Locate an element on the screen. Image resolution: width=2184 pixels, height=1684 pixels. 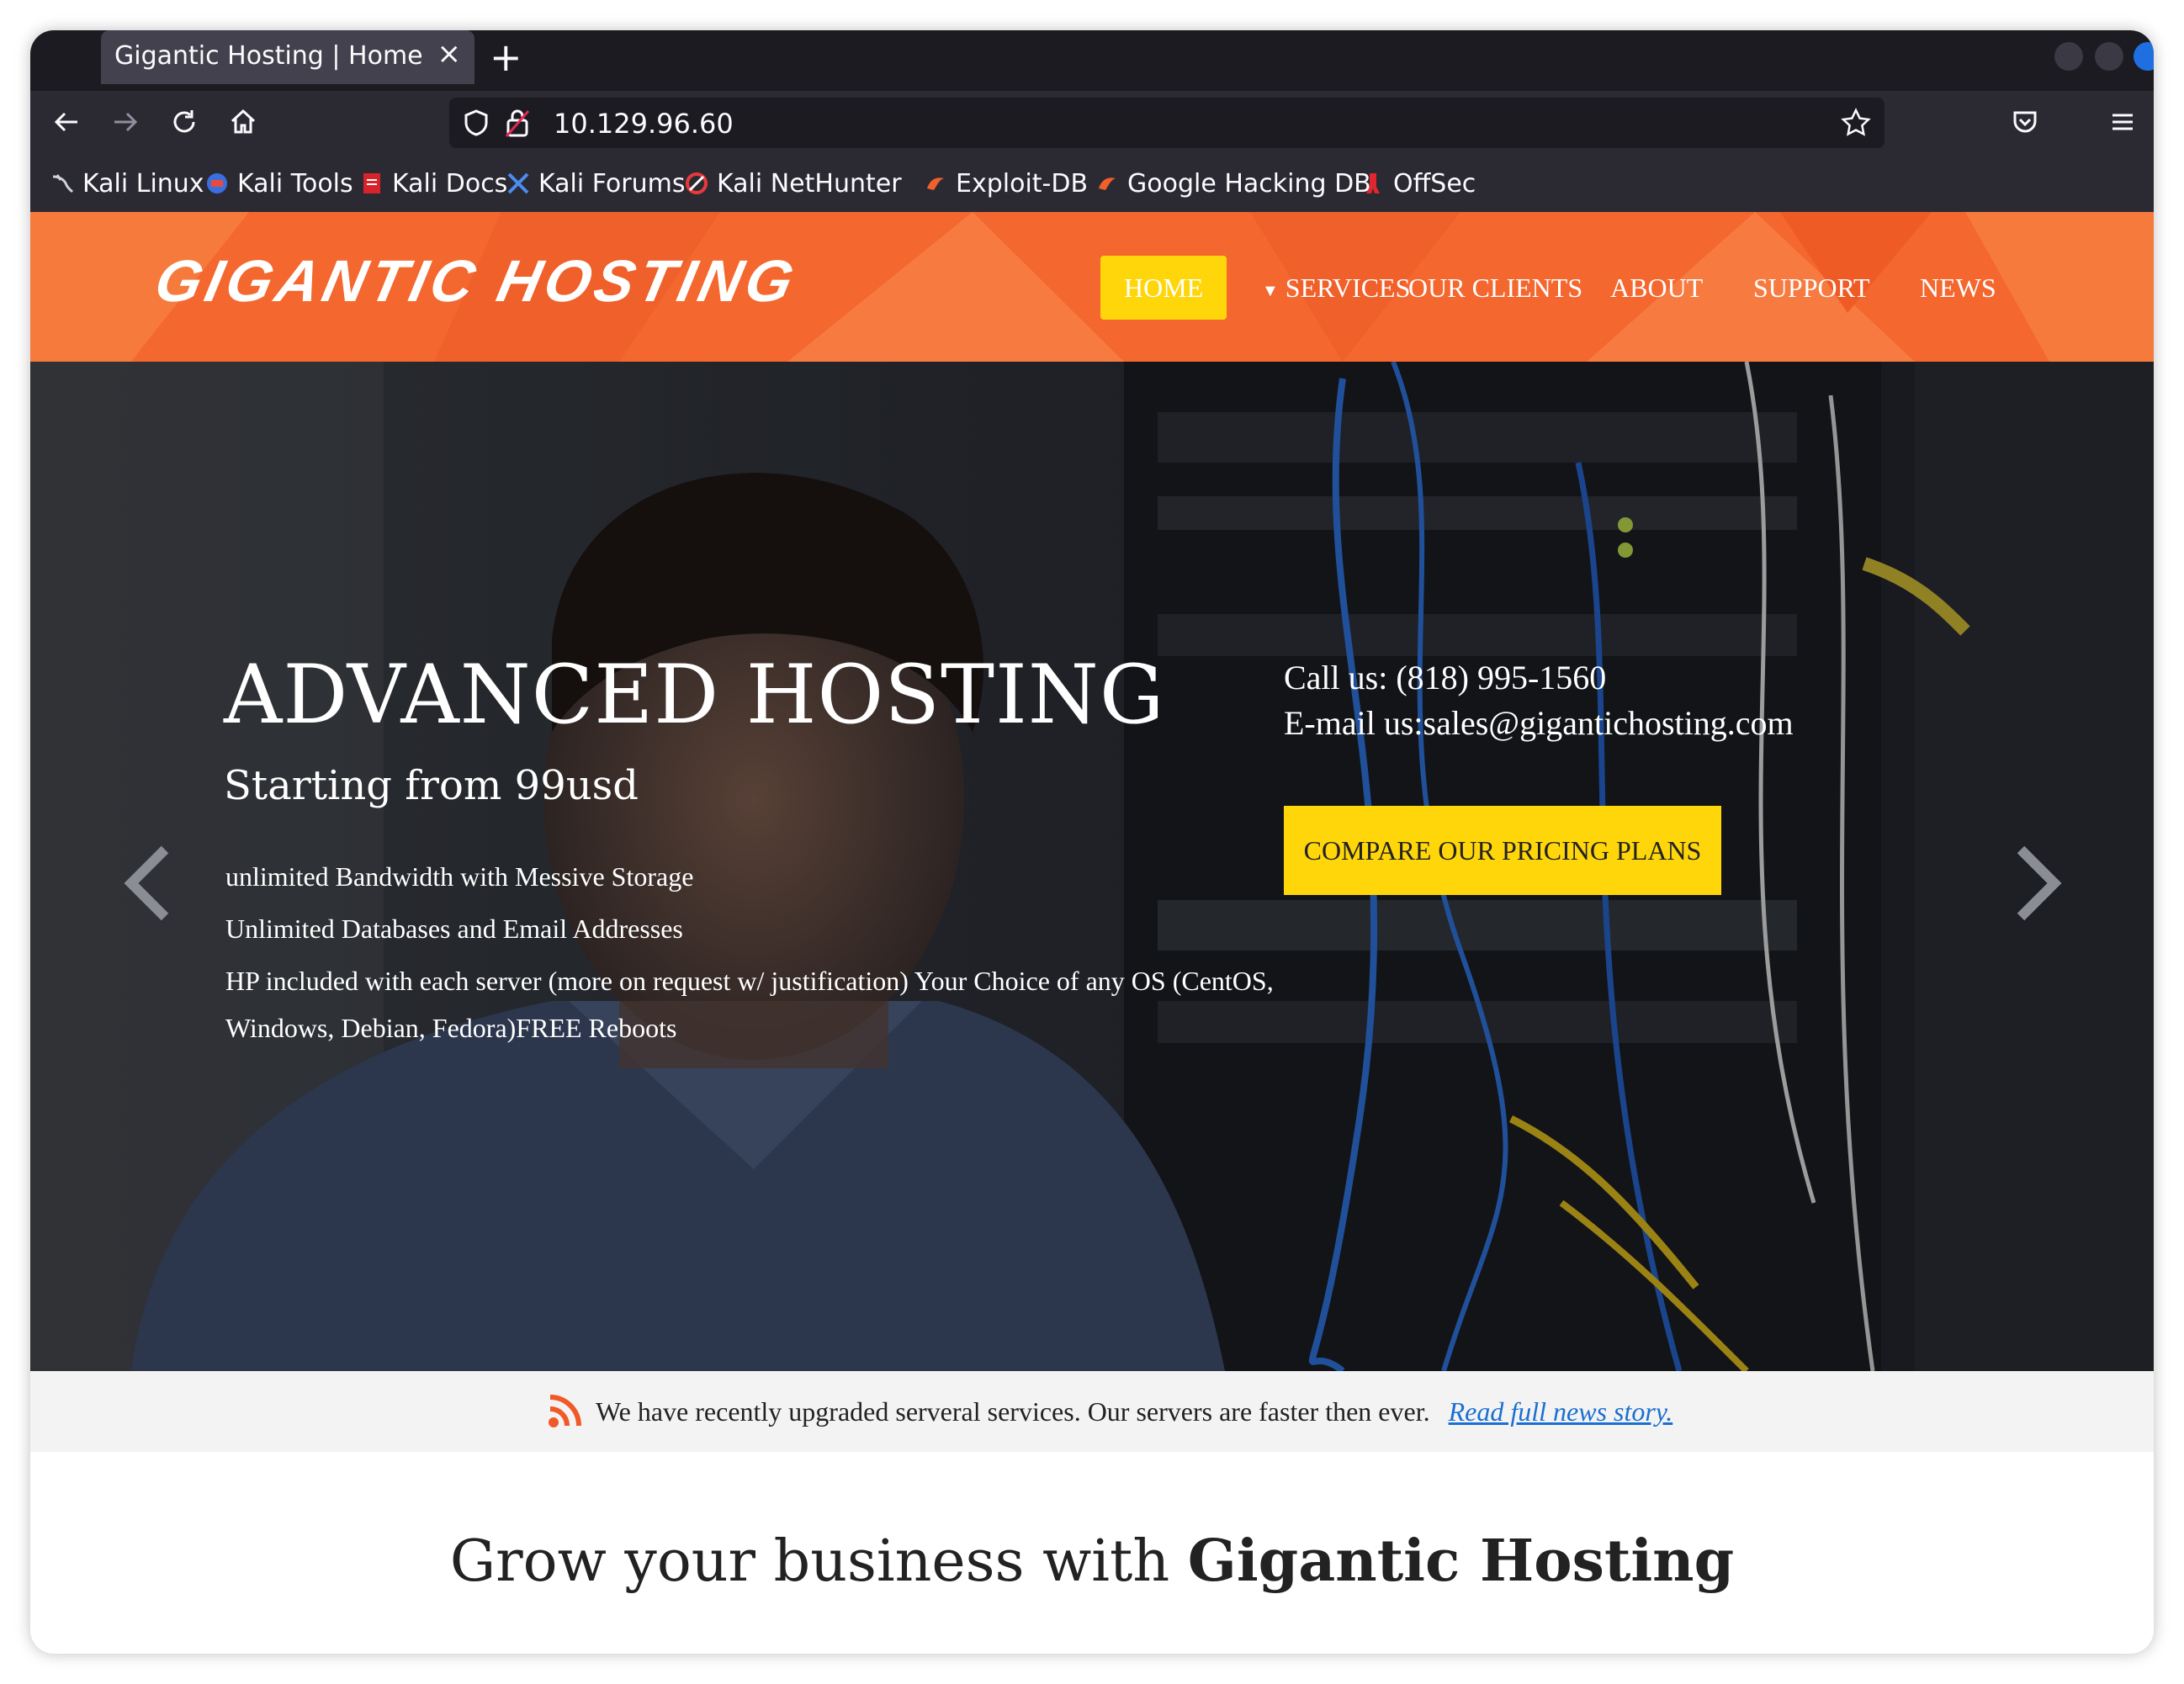
bookmark-kali-tools: Kali Tools is located at coordinates (279, 184).